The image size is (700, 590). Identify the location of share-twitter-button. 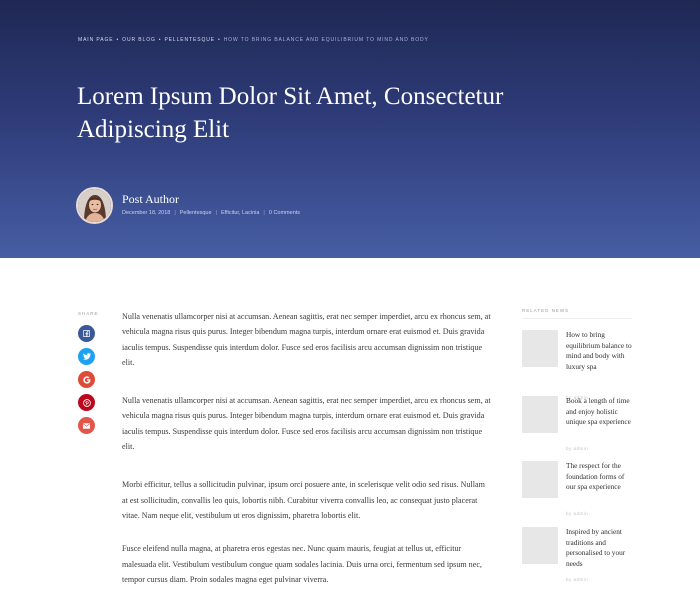
(86, 356).